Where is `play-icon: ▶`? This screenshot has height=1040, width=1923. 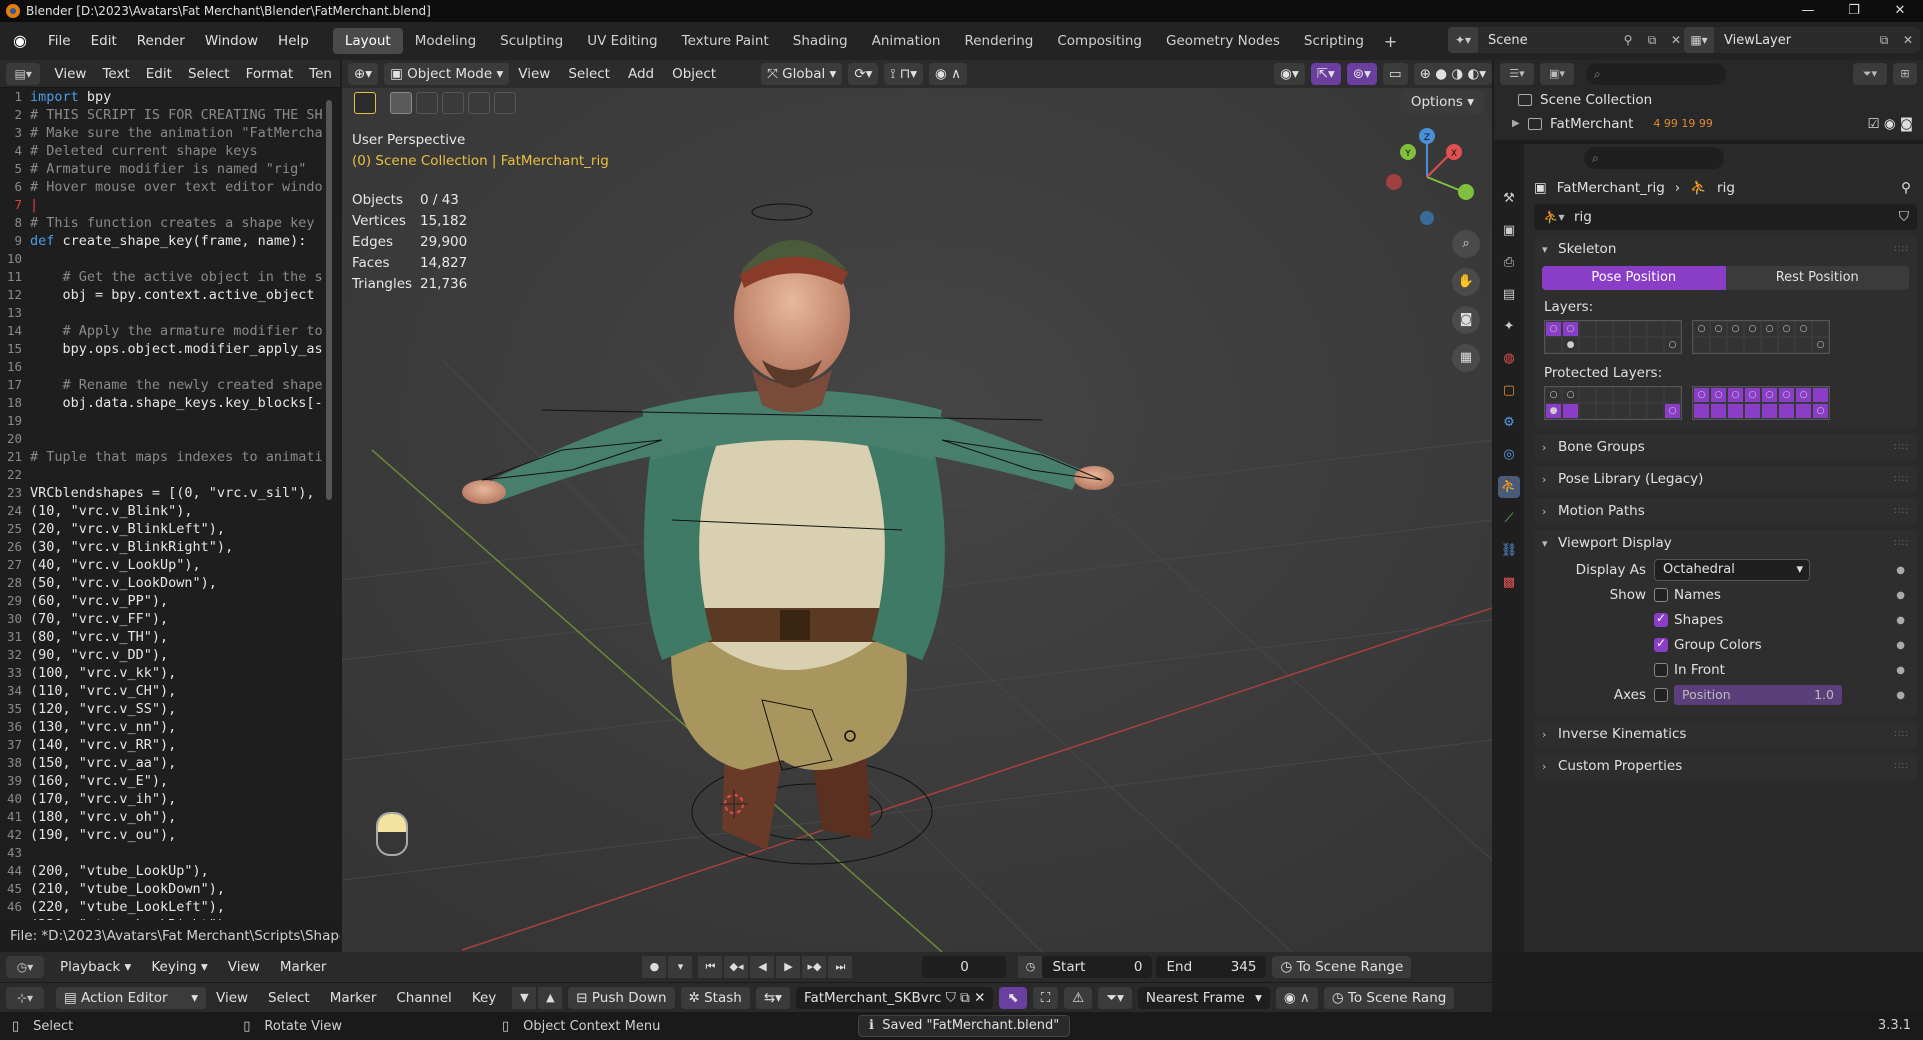
play-icon: ▶ is located at coordinates (788, 967).